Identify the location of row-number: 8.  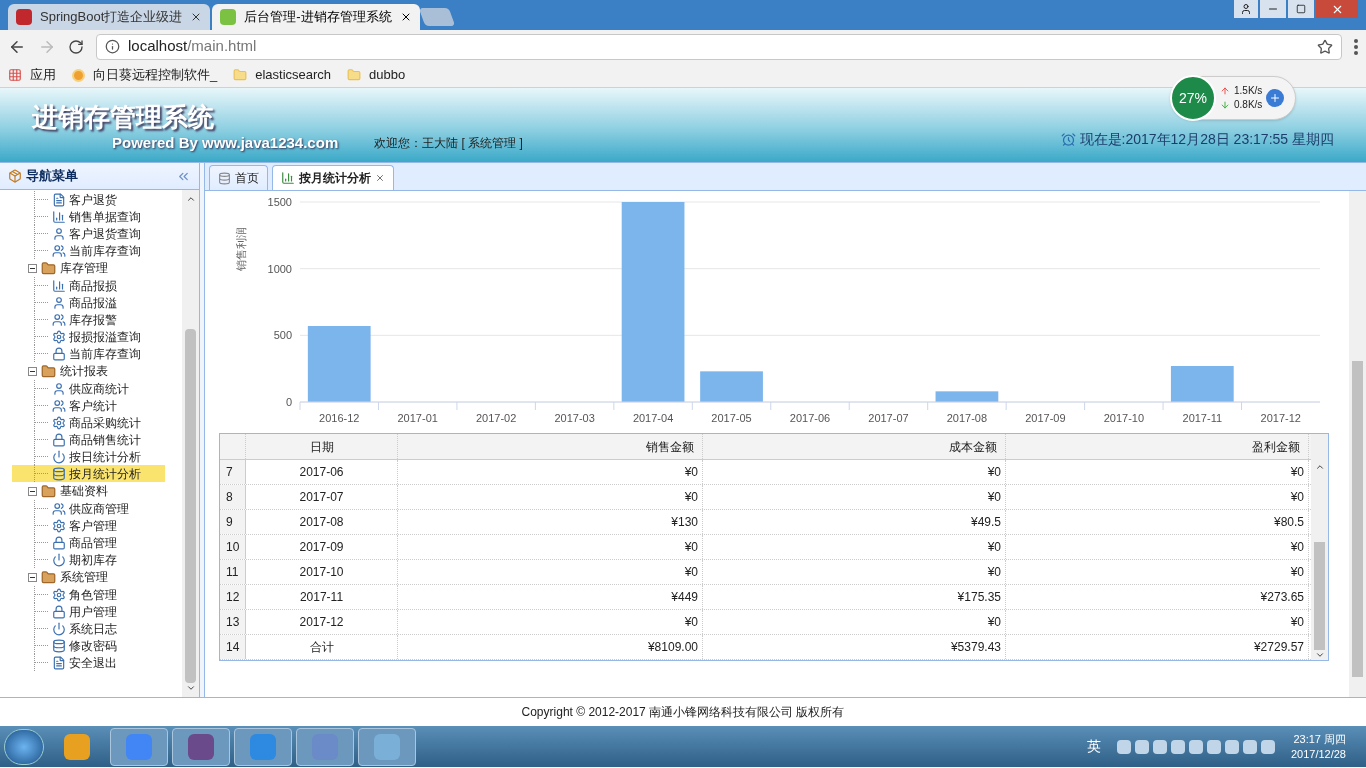
(233, 497).